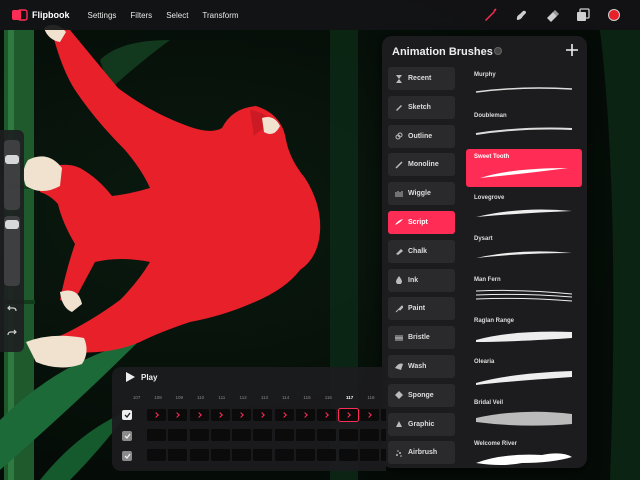  I want to click on ink-drop-icon, so click(398, 280).